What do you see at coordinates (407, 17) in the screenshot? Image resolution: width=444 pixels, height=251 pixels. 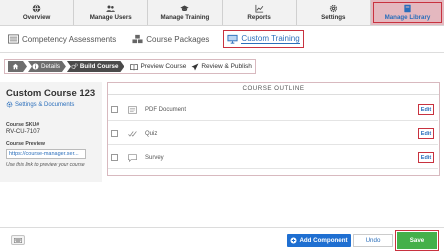 I see `nav-manage-library-label: Manage Library` at bounding box center [407, 17].